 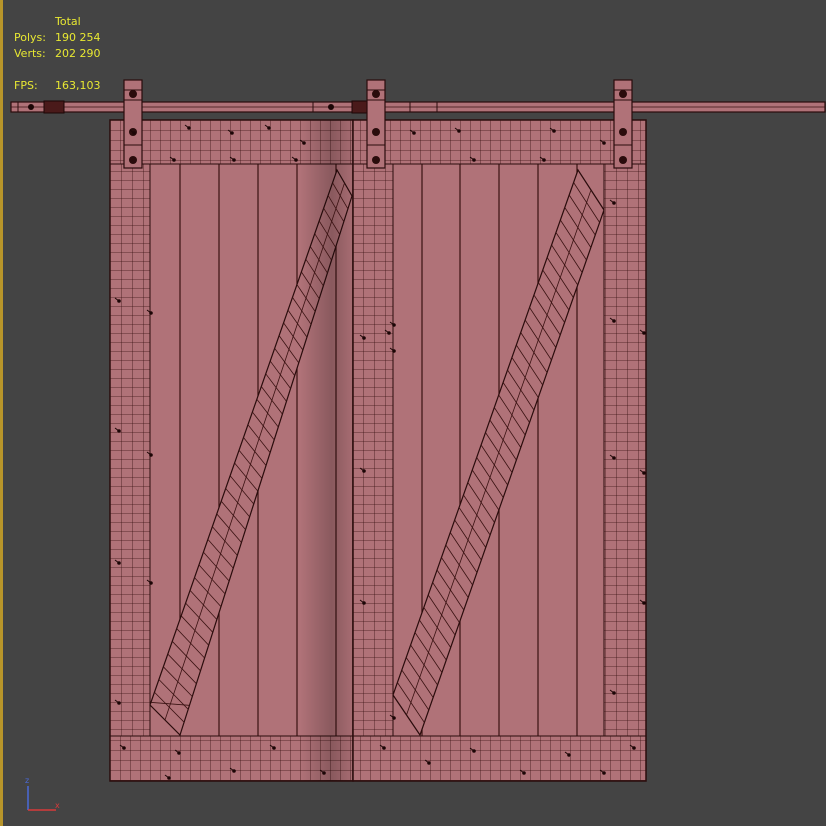 I want to click on verts-value: 202 290, so click(x=78, y=53).